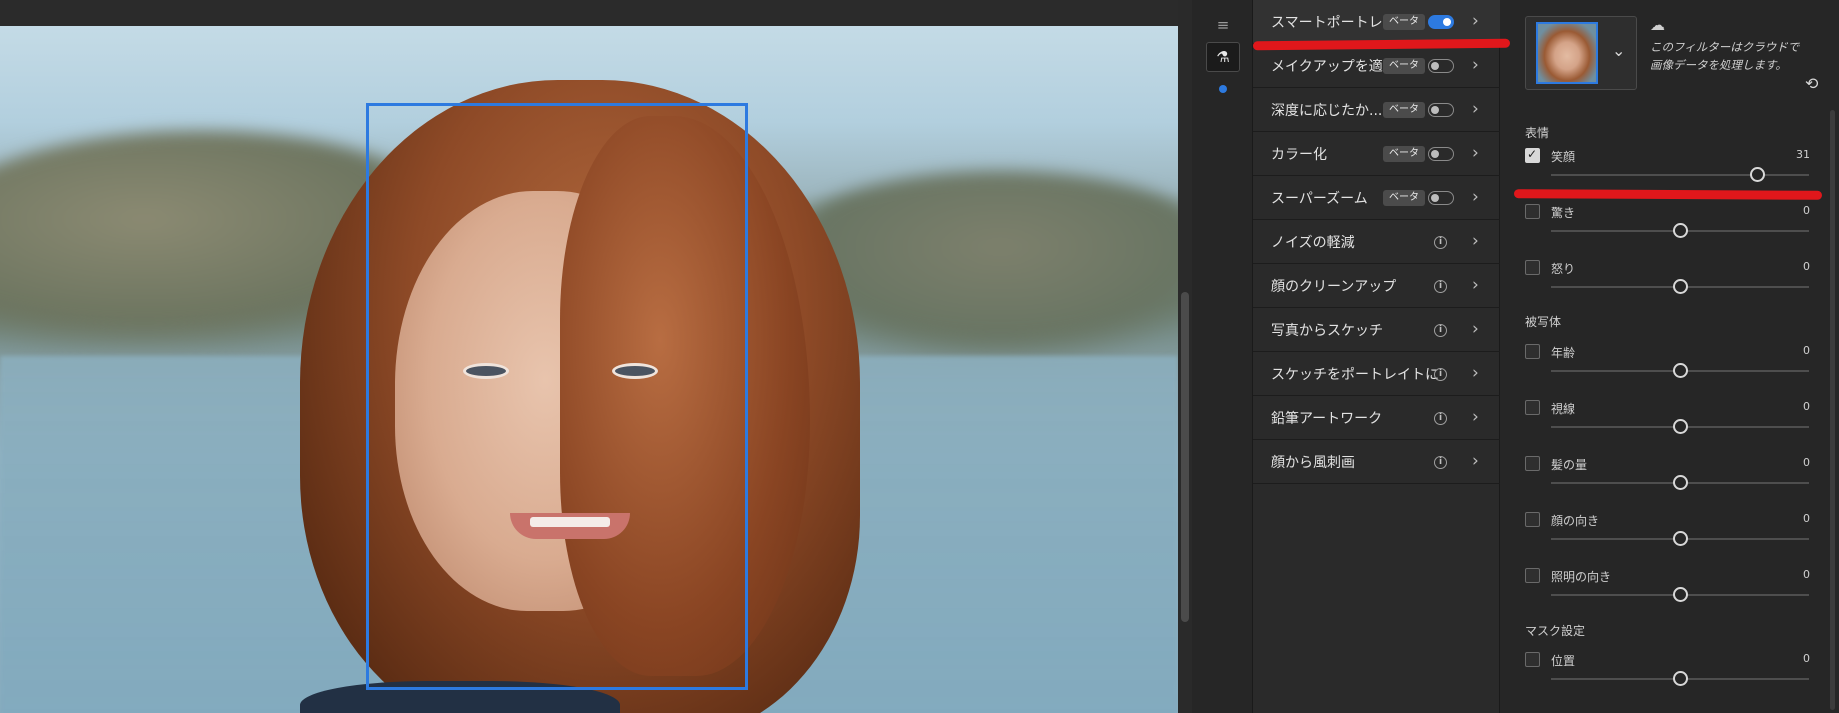  Describe the element at coordinates (1811, 83) in the screenshot. I see `reset-icon: ⟲` at that location.